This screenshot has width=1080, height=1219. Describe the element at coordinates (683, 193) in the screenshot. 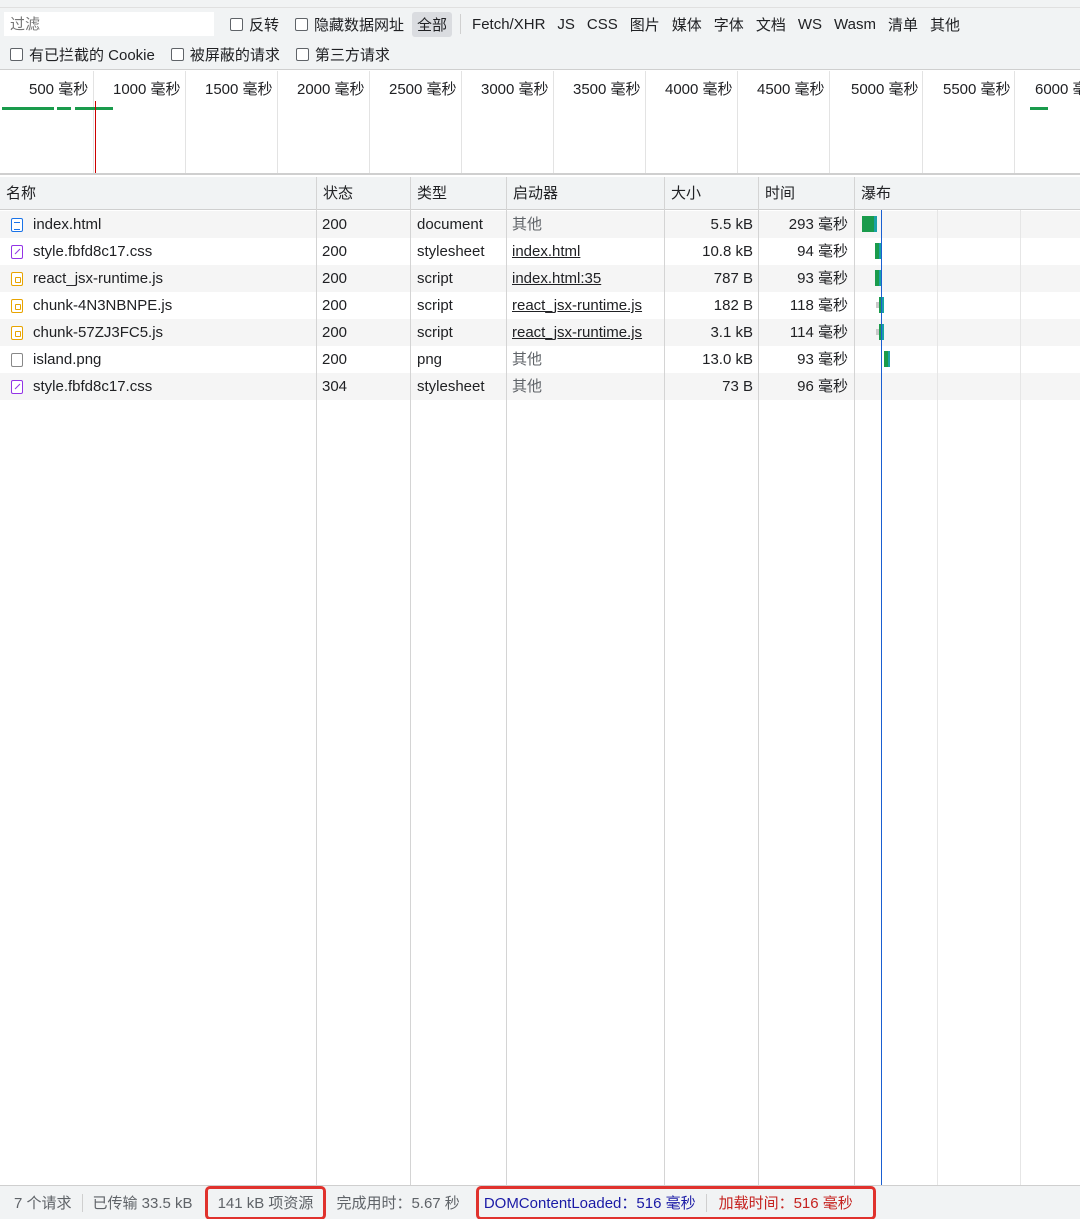

I see `column-header-size: 大小` at that location.